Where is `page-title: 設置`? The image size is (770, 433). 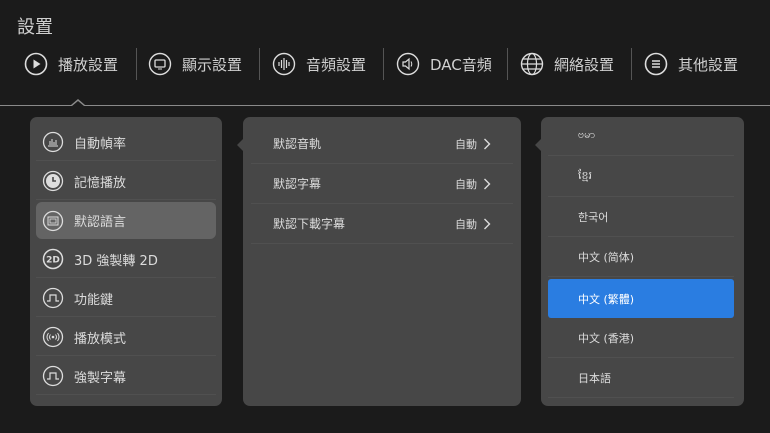
page-title: 設置 is located at coordinates (35, 27).